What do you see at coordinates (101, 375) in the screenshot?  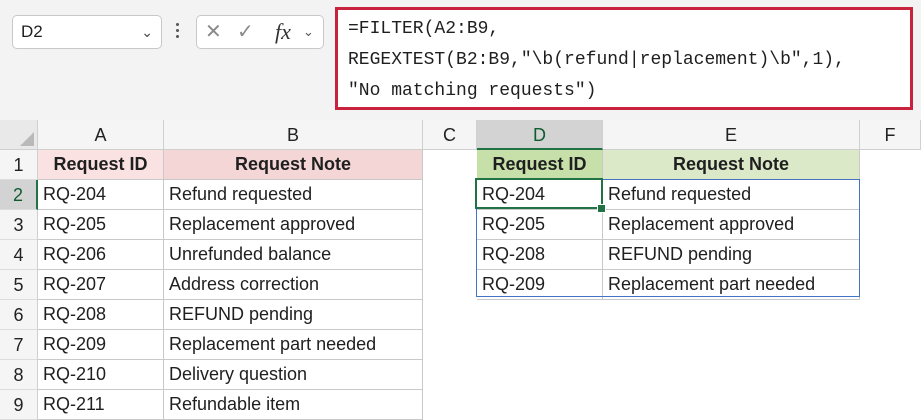 I see `table-cell: RQ-210` at bounding box center [101, 375].